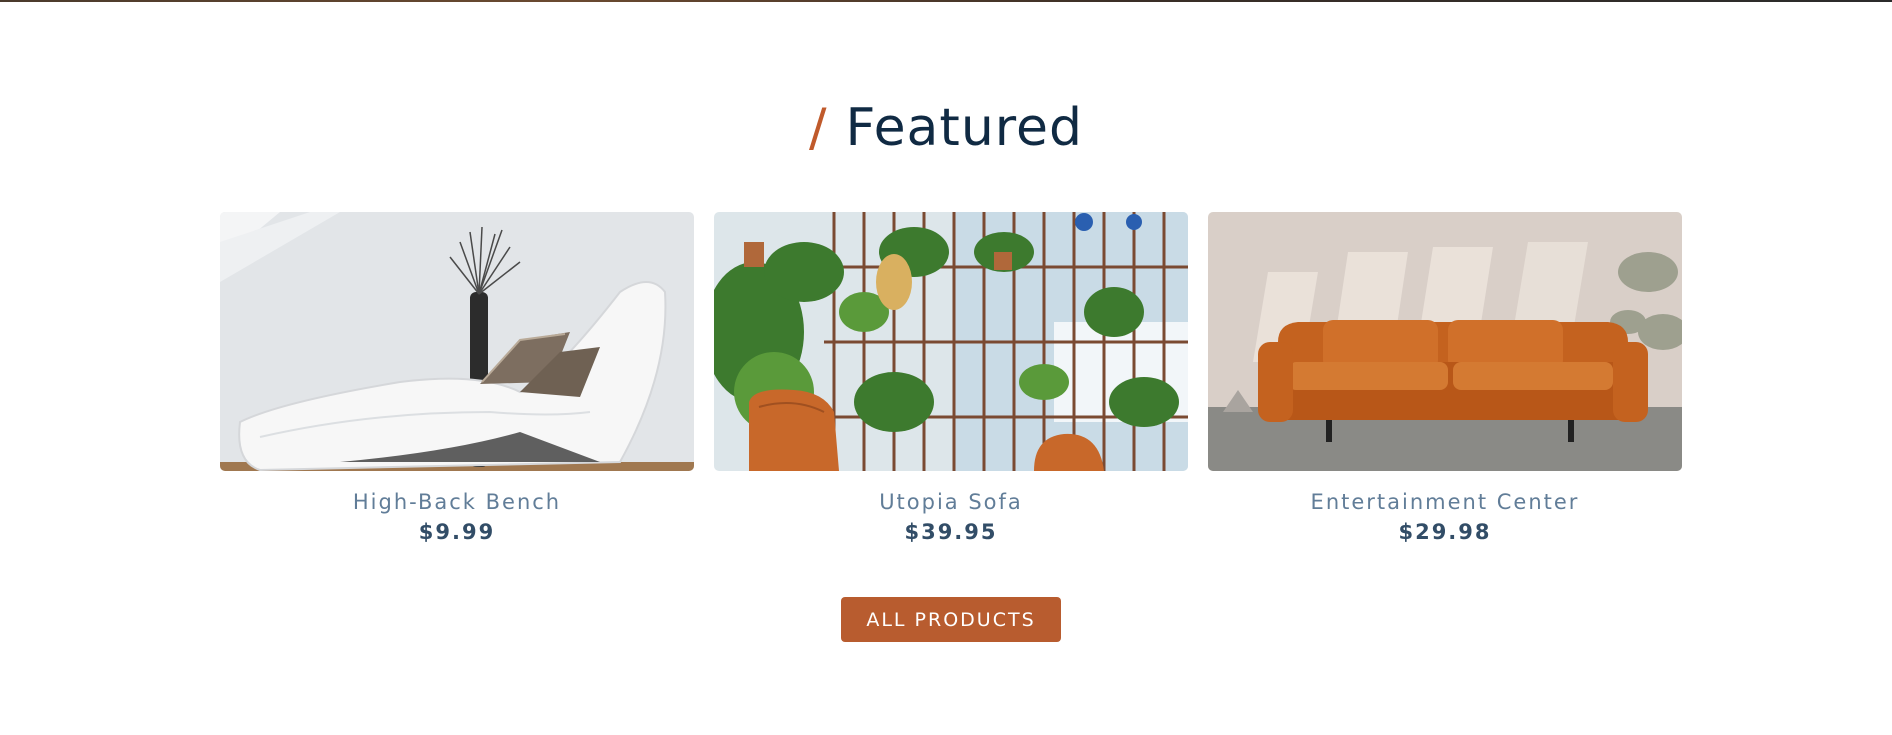 This screenshot has width=1892, height=735. Describe the element at coordinates (946, 1) in the screenshot. I see `top-hero-edge` at that location.